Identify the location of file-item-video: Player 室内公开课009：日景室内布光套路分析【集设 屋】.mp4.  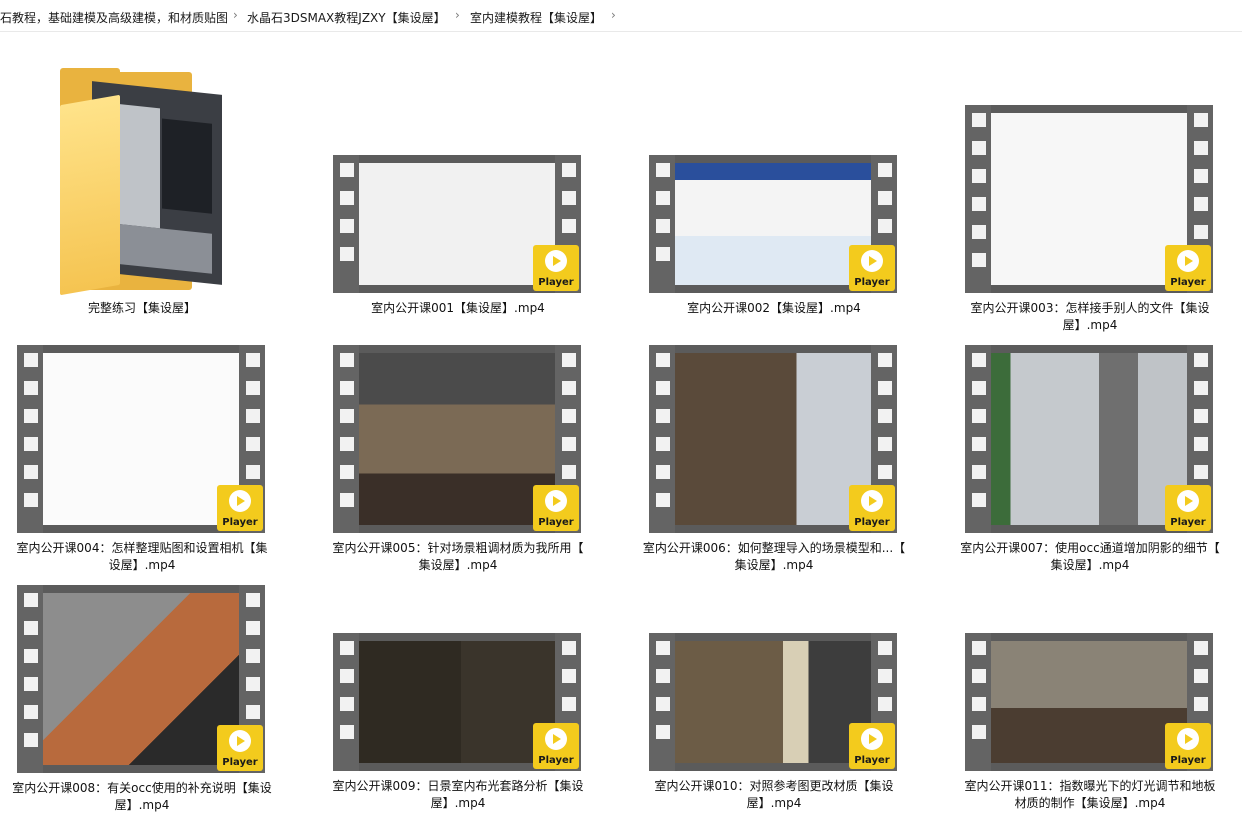
(458, 725).